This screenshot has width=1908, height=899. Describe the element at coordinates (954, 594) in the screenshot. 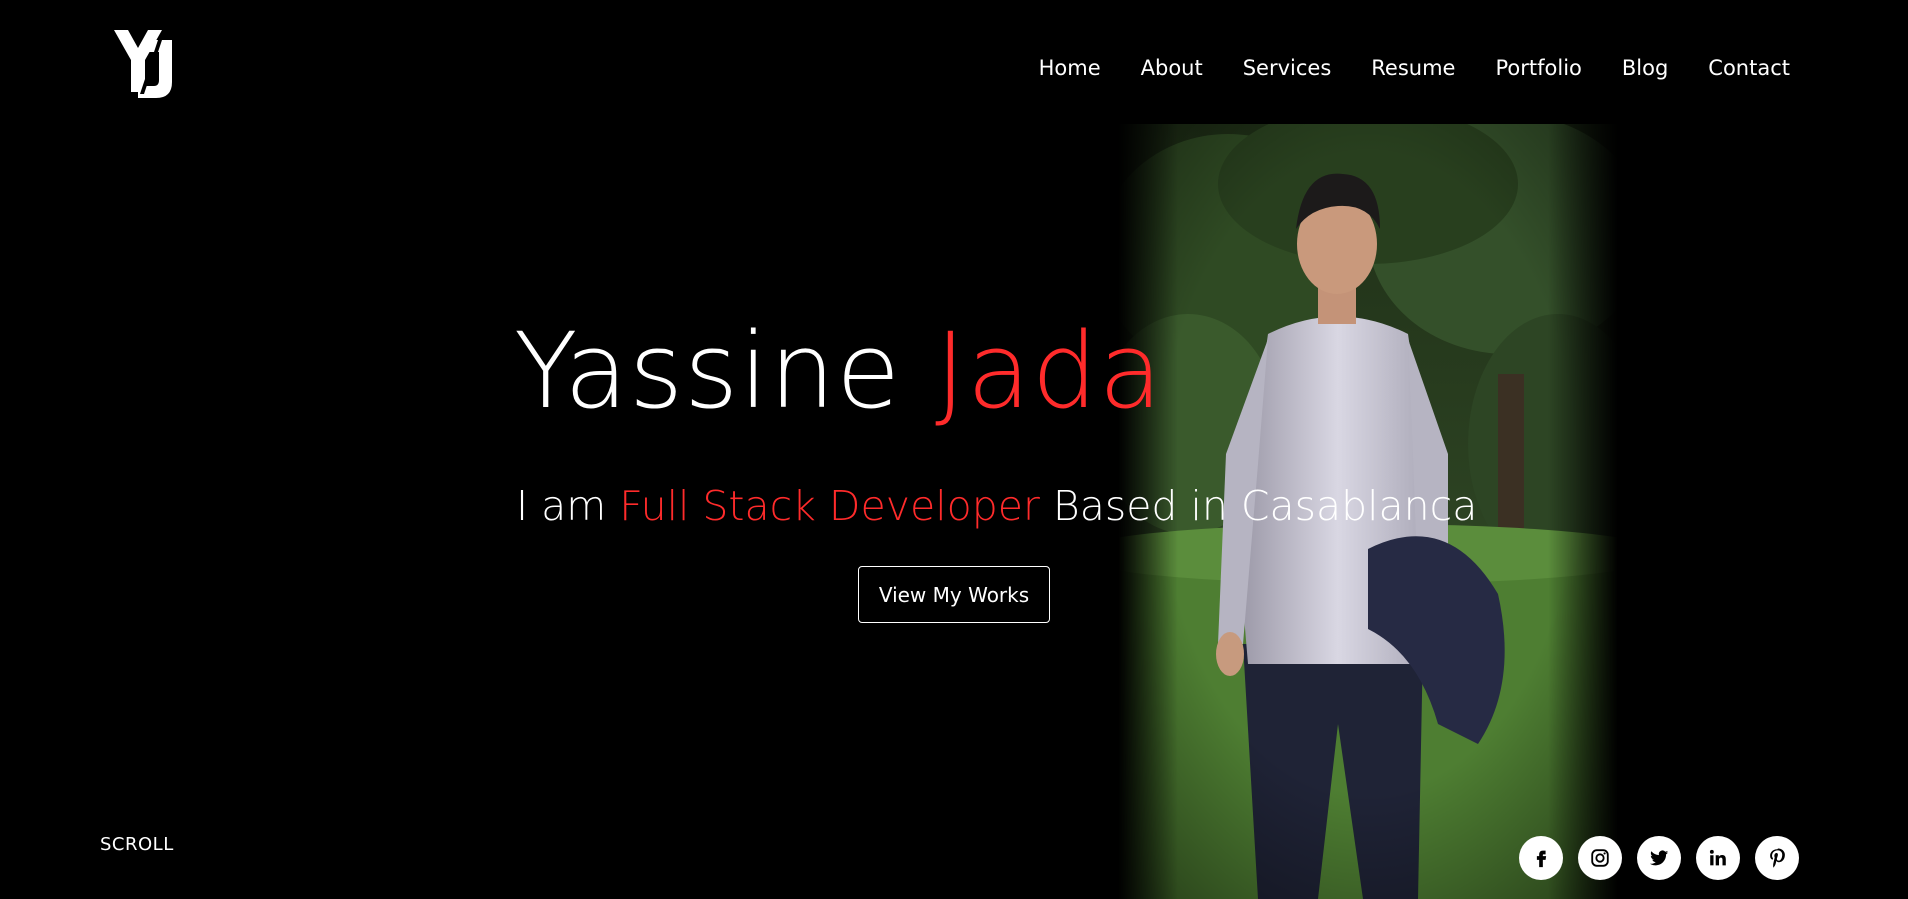

I see `view-my-works-button: View My Works` at that location.